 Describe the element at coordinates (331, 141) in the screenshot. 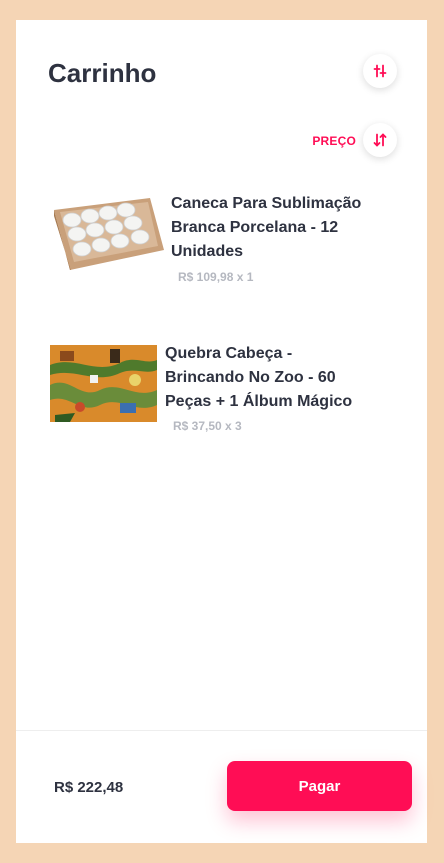

I see `sort-label: PREÇO` at that location.